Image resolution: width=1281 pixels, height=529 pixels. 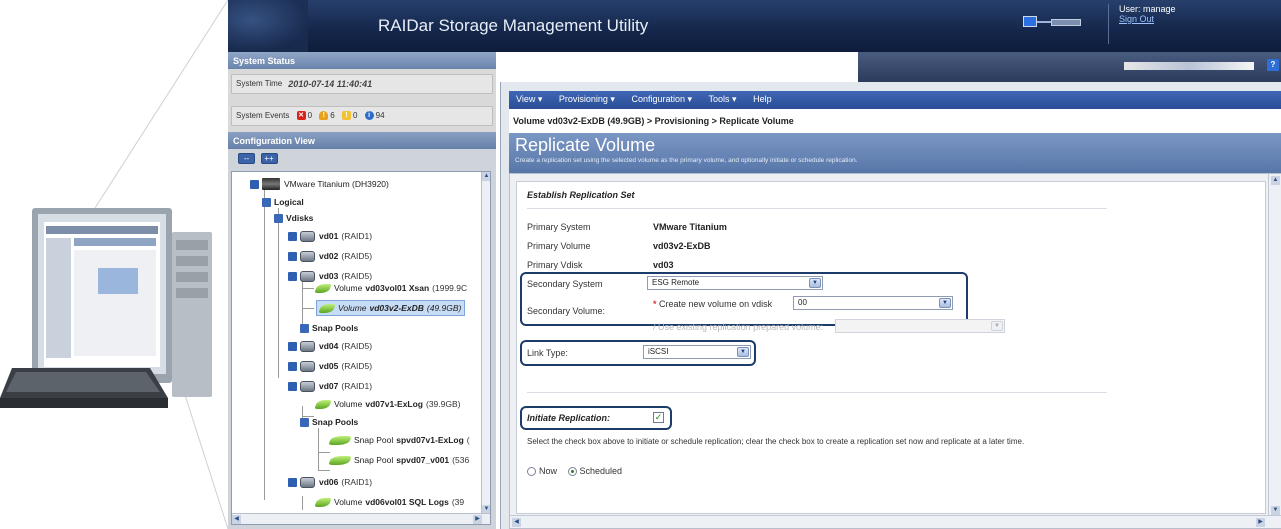 I want to click on content-horizontal-scrollbar: ◀ ▶, so click(x=895, y=521).